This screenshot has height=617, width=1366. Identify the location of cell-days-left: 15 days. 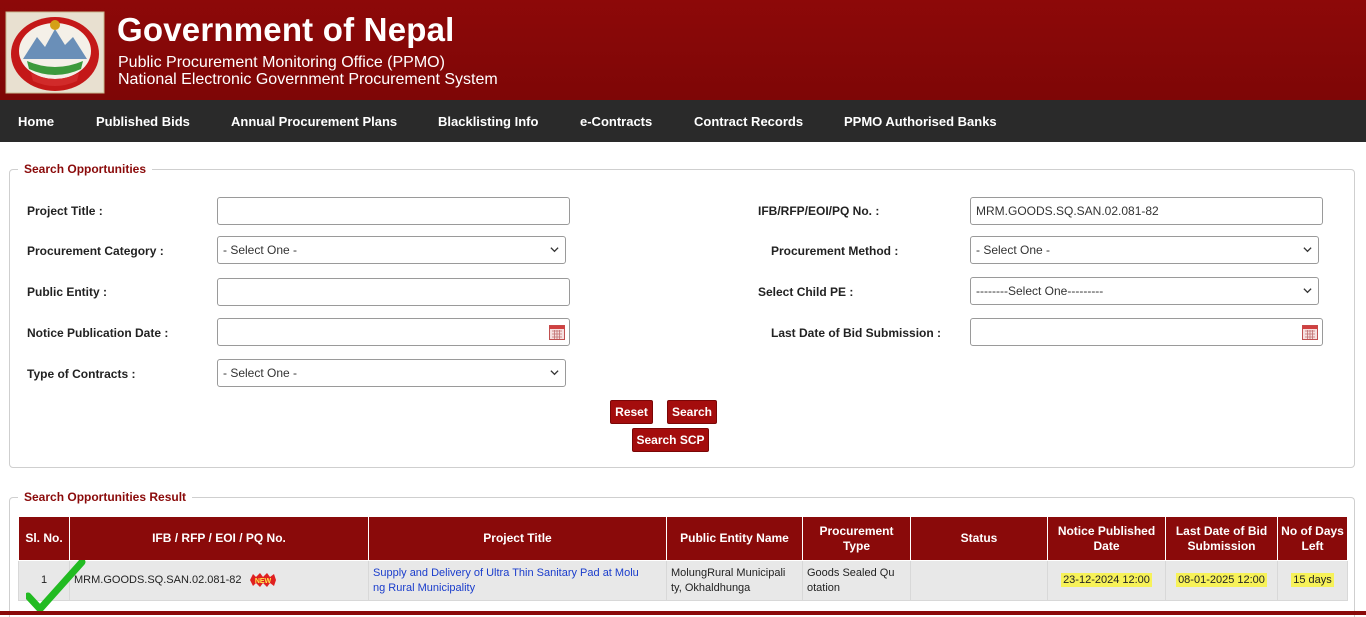
(1312, 580).